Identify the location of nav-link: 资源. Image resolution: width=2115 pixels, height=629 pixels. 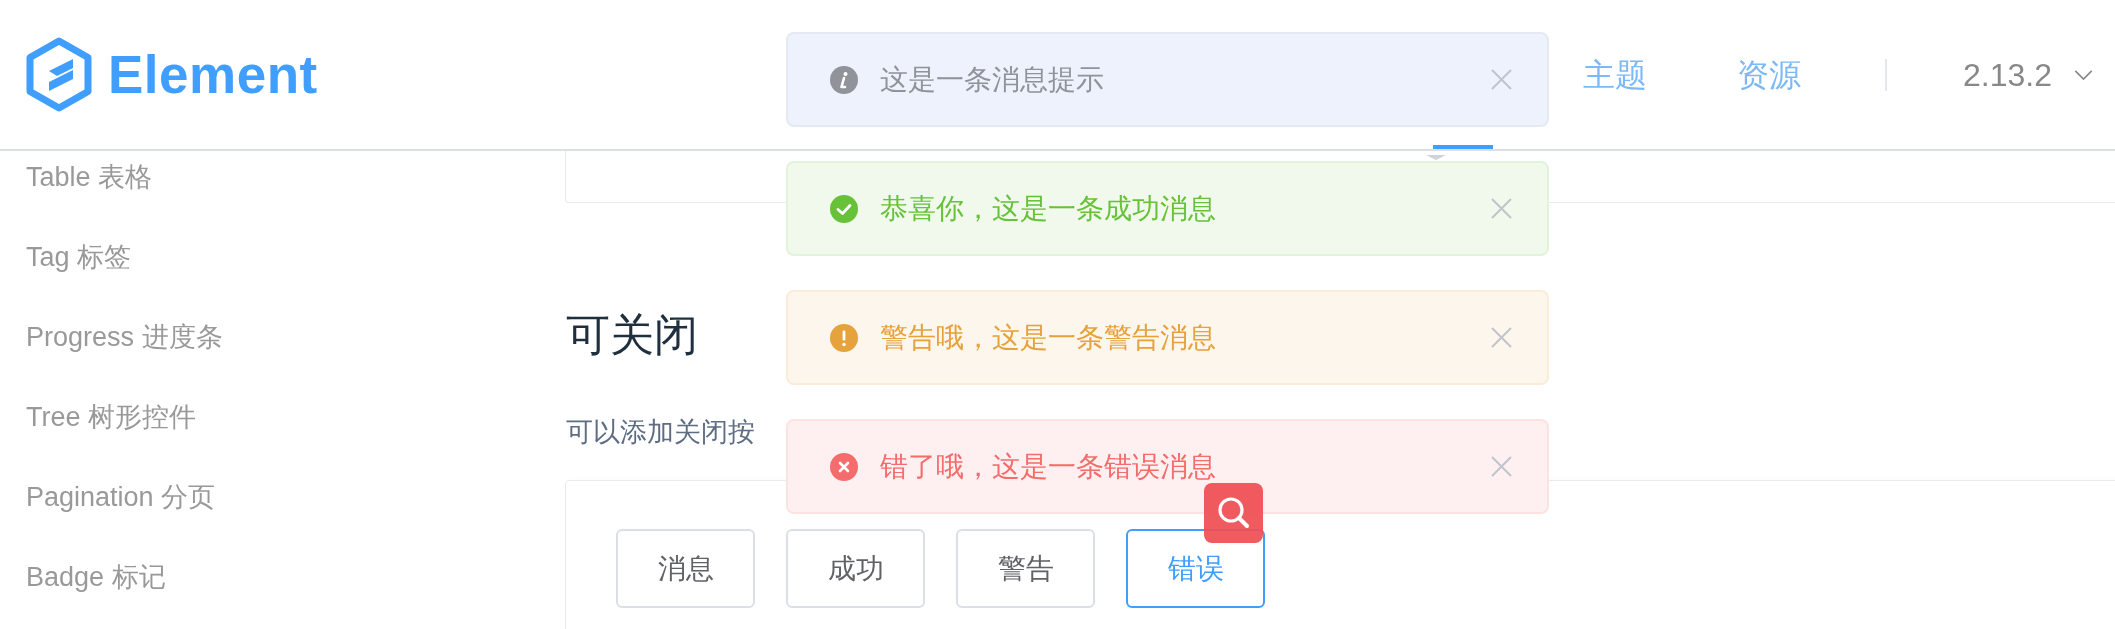
(1769, 74).